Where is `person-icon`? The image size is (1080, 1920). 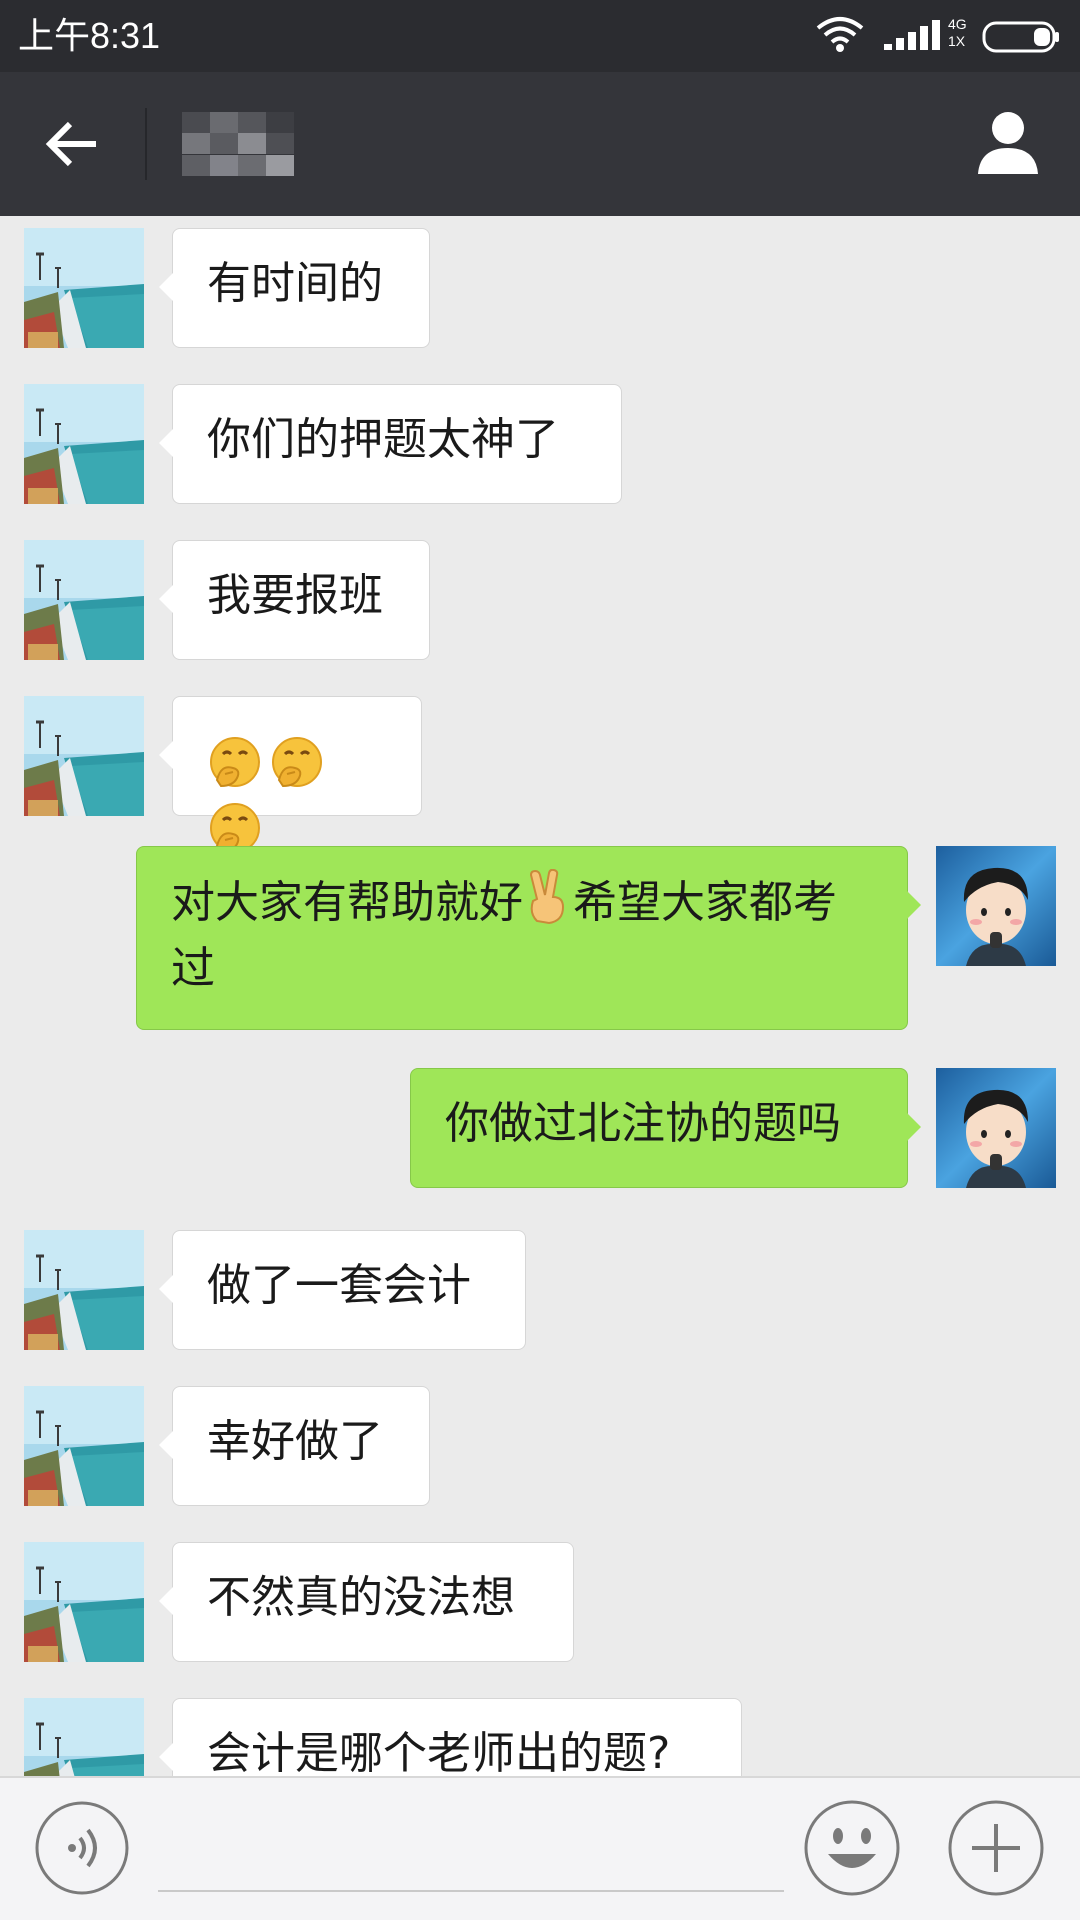 person-icon is located at coordinates (1008, 144).